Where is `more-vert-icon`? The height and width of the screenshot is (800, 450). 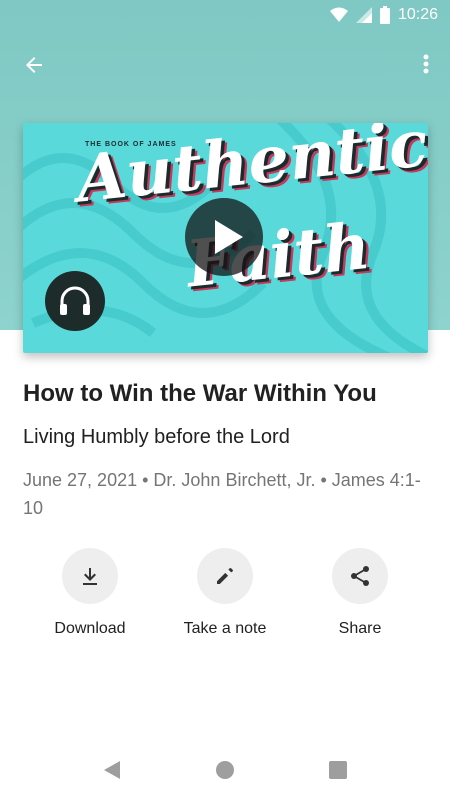 more-vert-icon is located at coordinates (426, 64).